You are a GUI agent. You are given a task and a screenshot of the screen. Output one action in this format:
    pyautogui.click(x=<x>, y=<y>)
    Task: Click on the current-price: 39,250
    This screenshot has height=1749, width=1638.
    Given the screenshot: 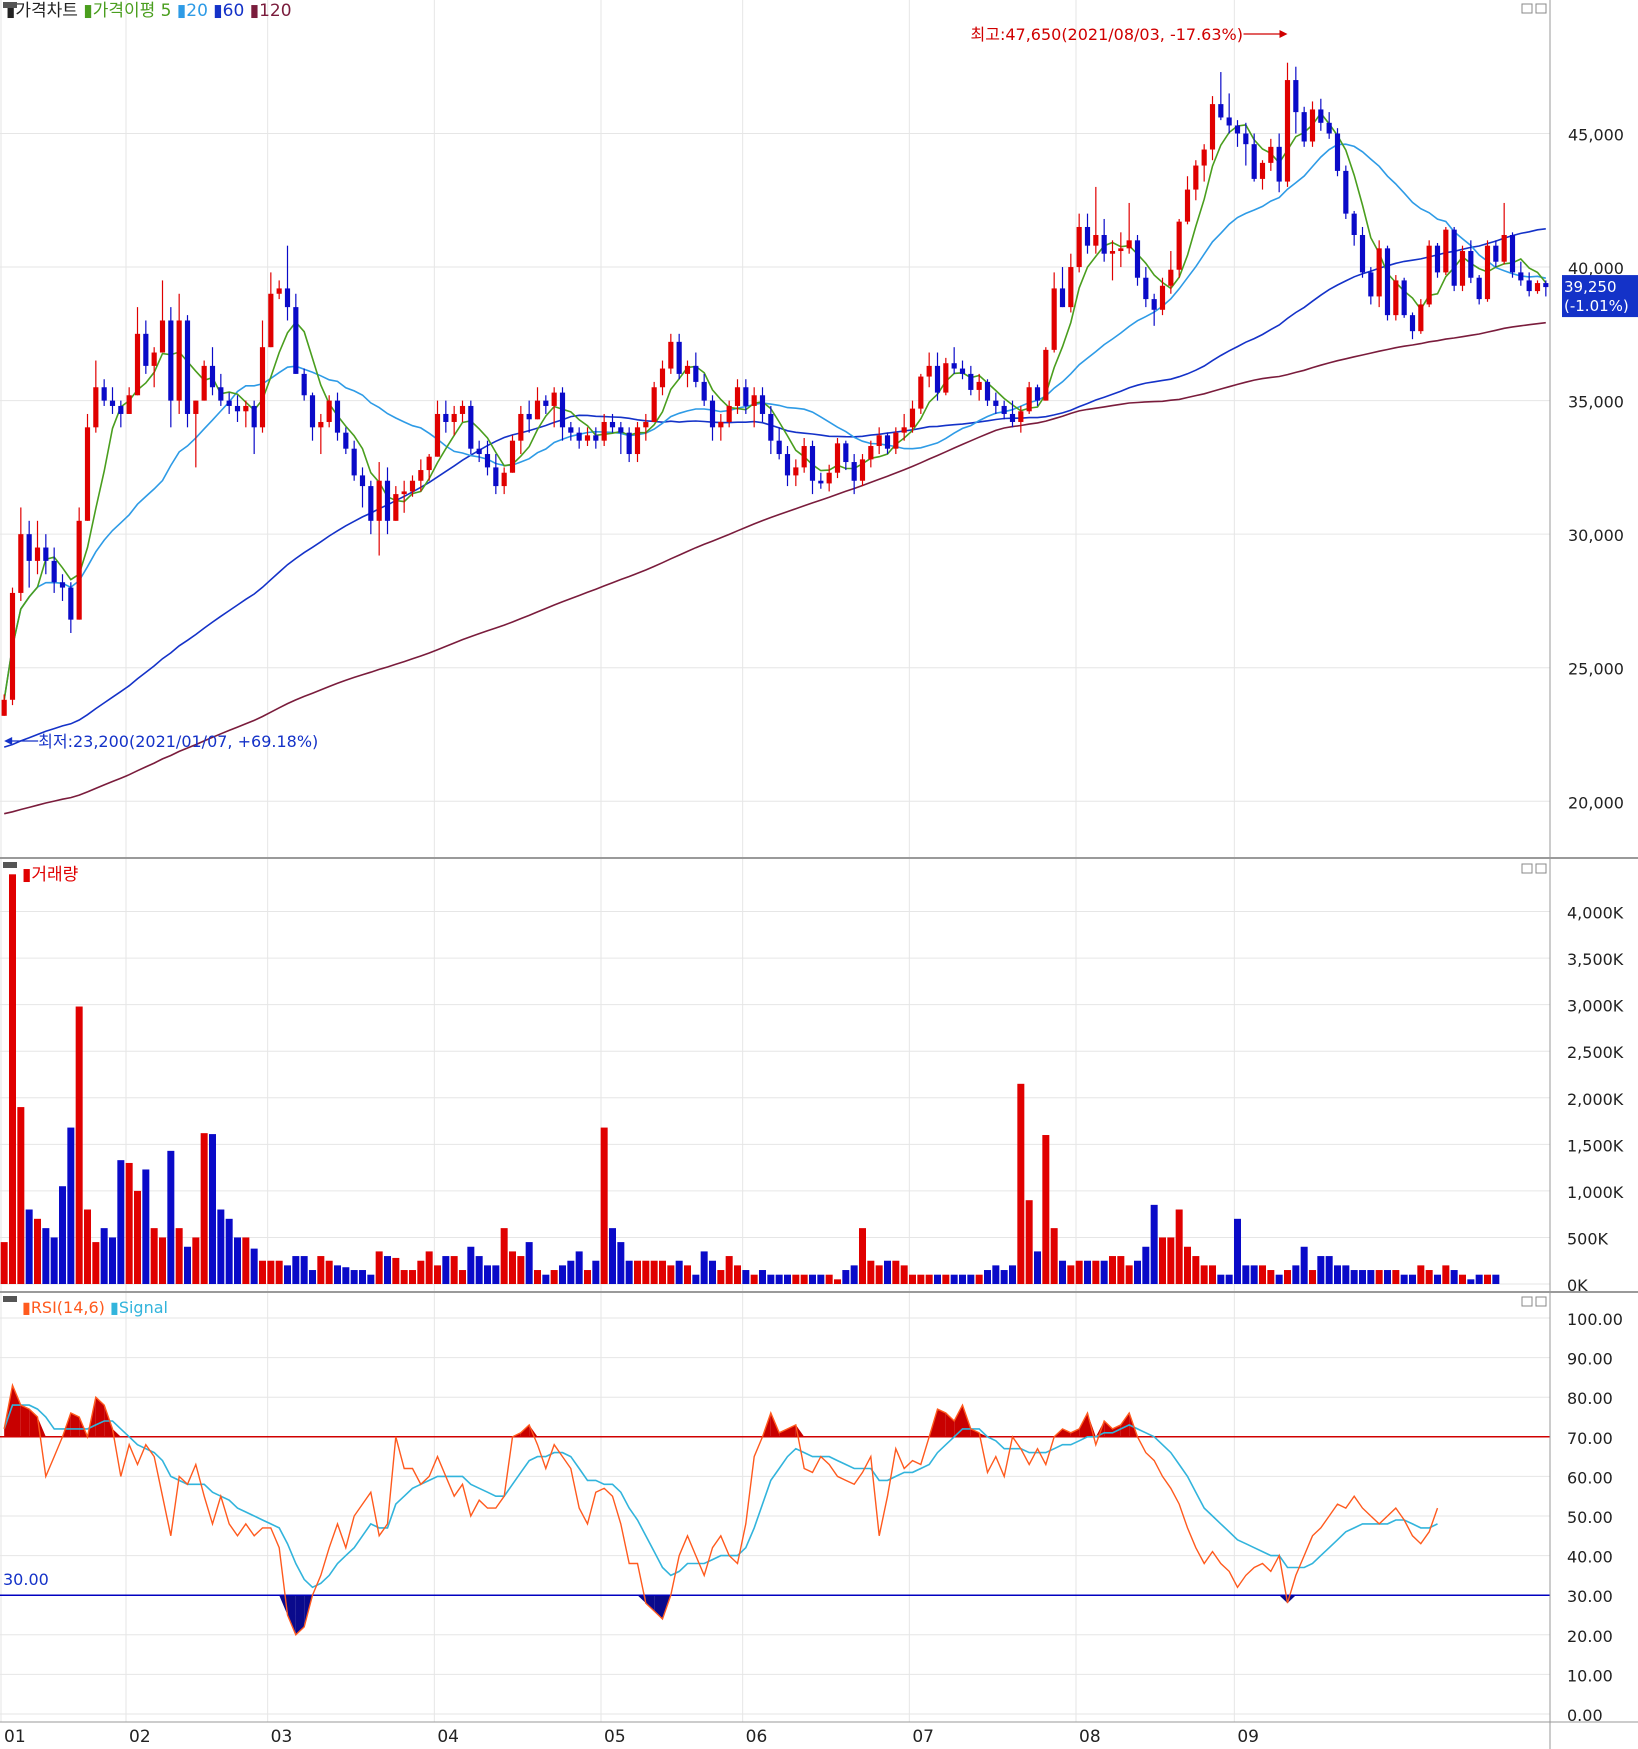 What is the action you would take?
    pyautogui.click(x=1590, y=287)
    